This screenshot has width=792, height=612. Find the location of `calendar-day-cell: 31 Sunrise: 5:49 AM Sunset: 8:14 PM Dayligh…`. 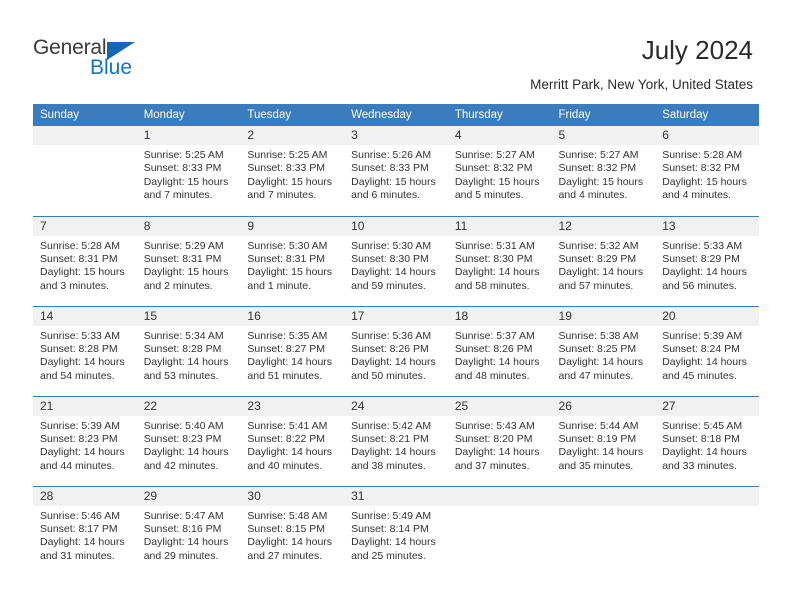

calendar-day-cell: 31 Sunrise: 5:49 AM Sunset: 8:14 PM Dayligh… is located at coordinates (396, 530).